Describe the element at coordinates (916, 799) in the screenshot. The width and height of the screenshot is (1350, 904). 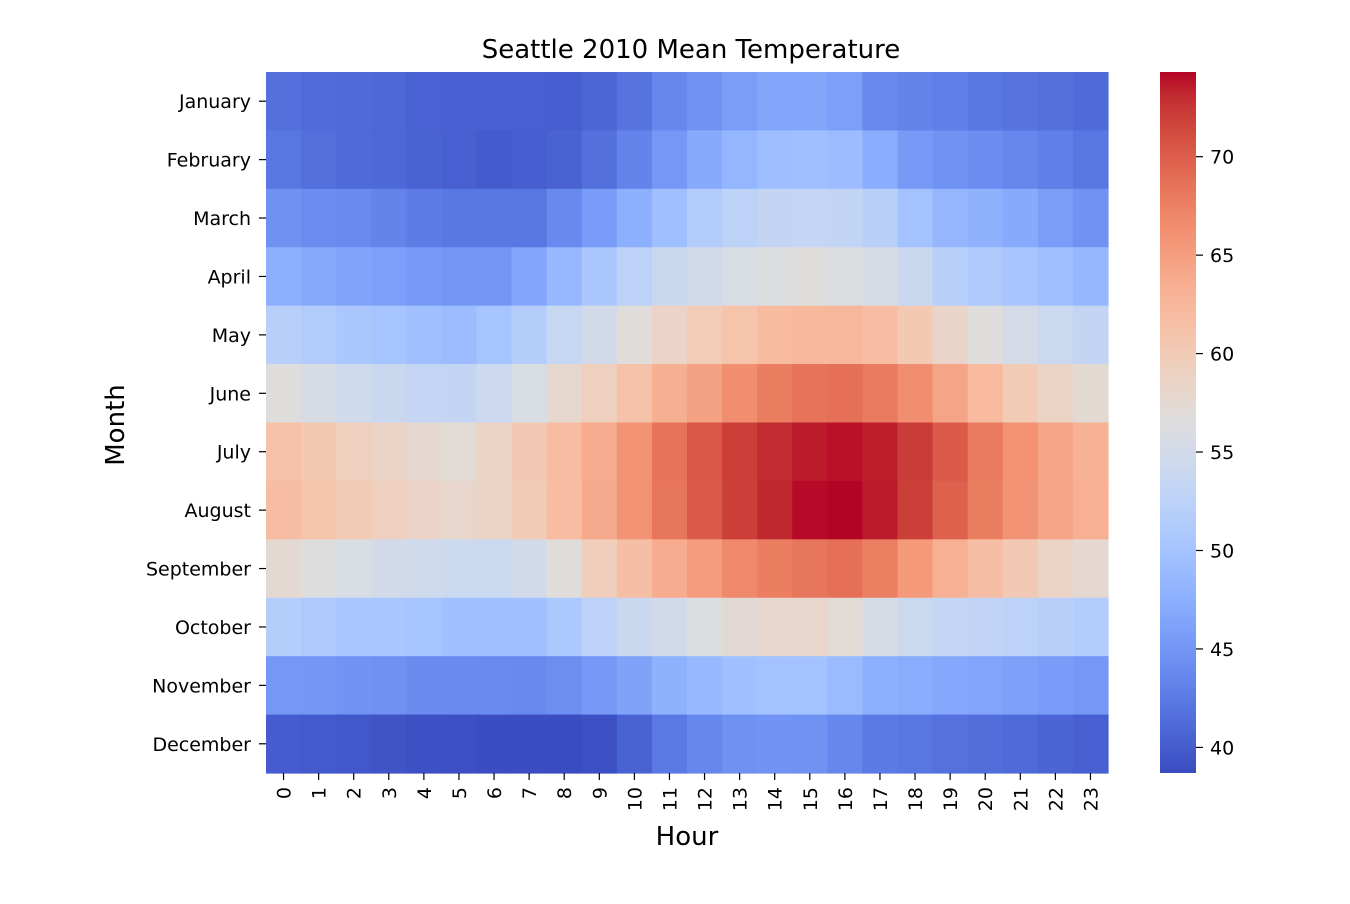
I see `x-tick-label: 18` at that location.